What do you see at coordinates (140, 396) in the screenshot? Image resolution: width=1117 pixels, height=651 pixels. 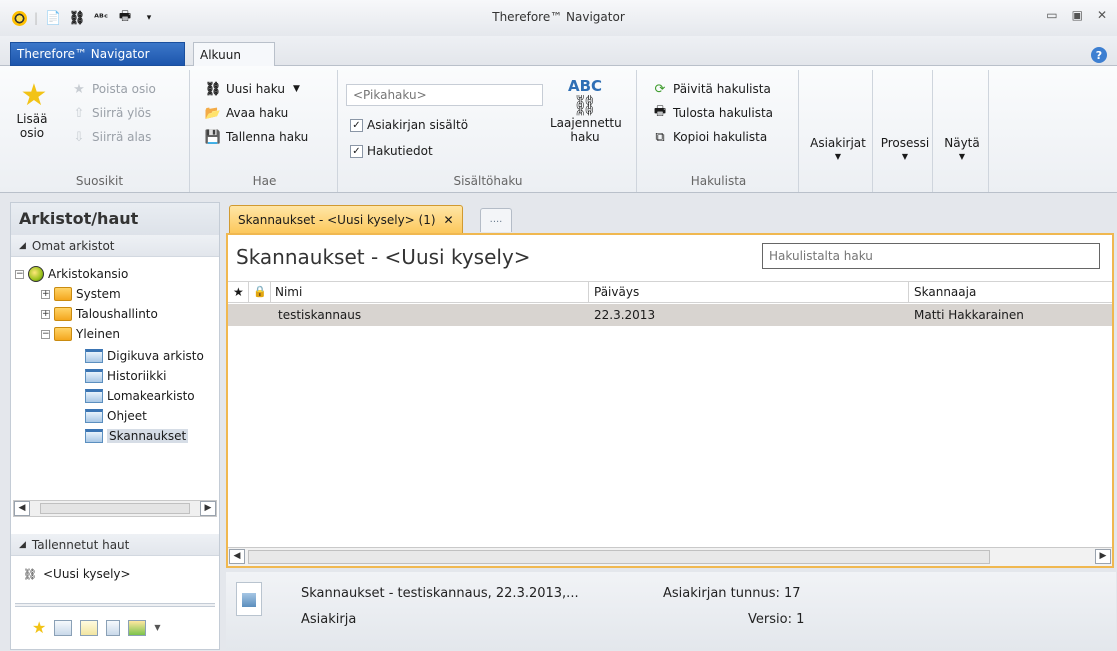 I see `tree-node-lomakearkisto: Lomakearkisto` at bounding box center [140, 396].